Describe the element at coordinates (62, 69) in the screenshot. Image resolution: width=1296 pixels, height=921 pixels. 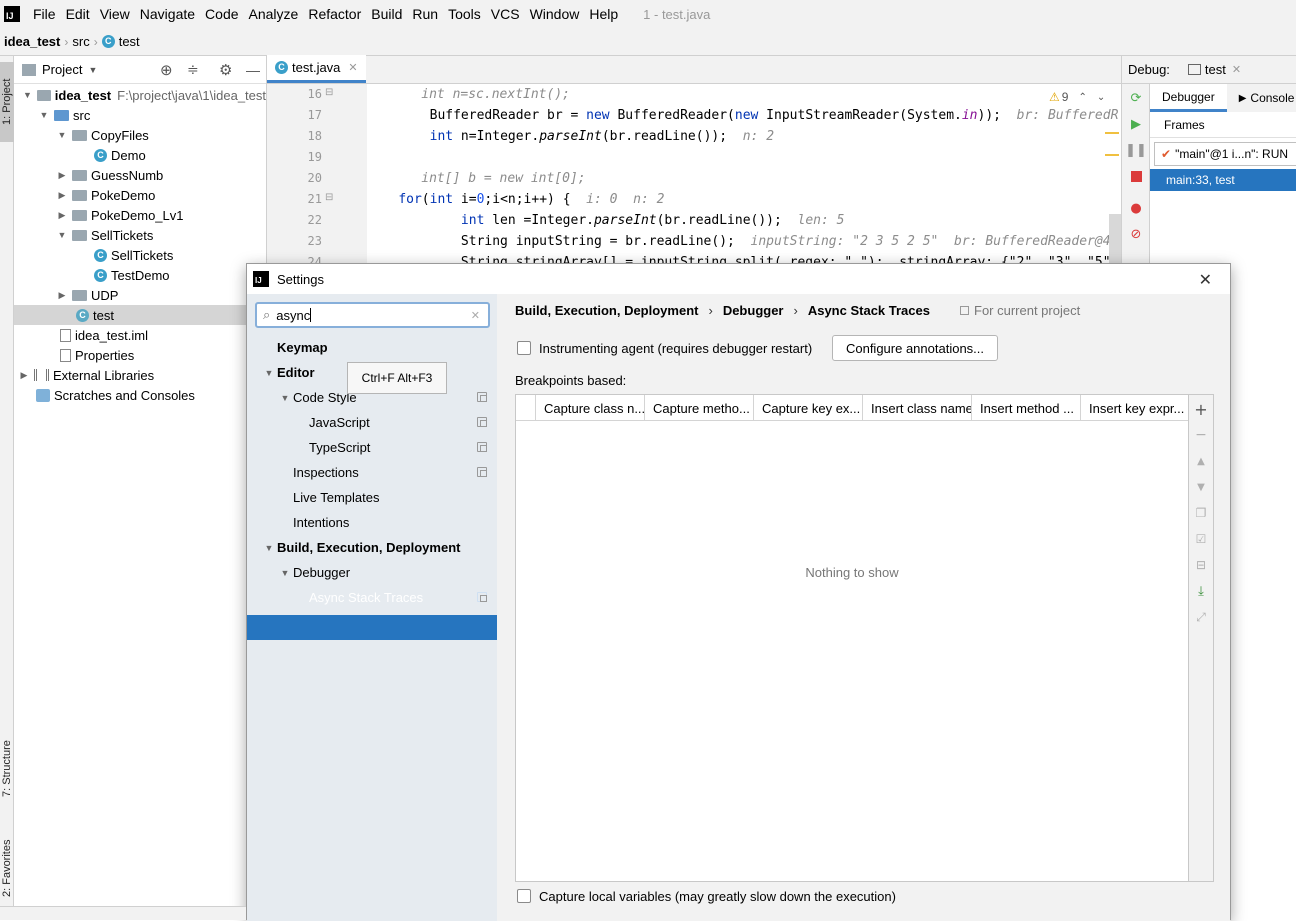
I see `project-view-selector: Project` at that location.